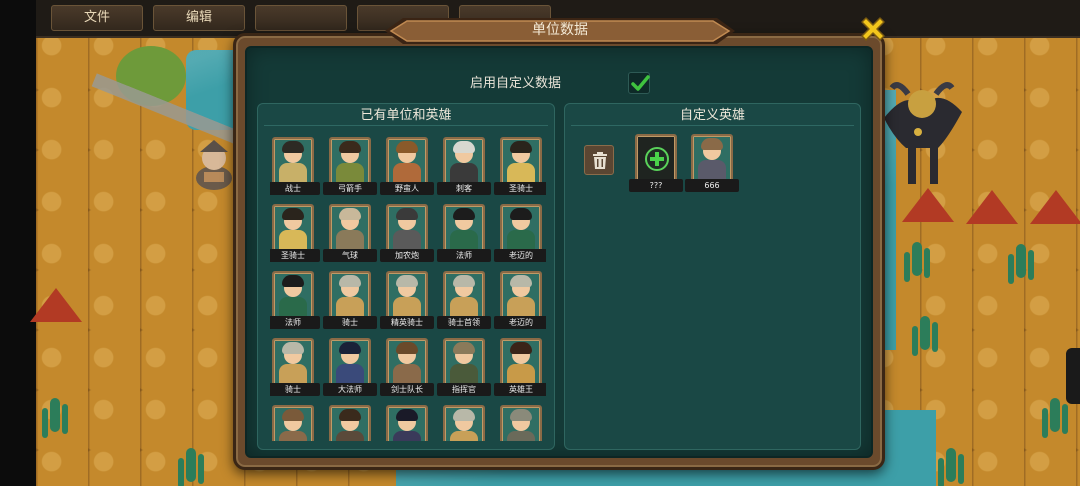  I want to click on unit-name-label: 气球, so click(350, 255).